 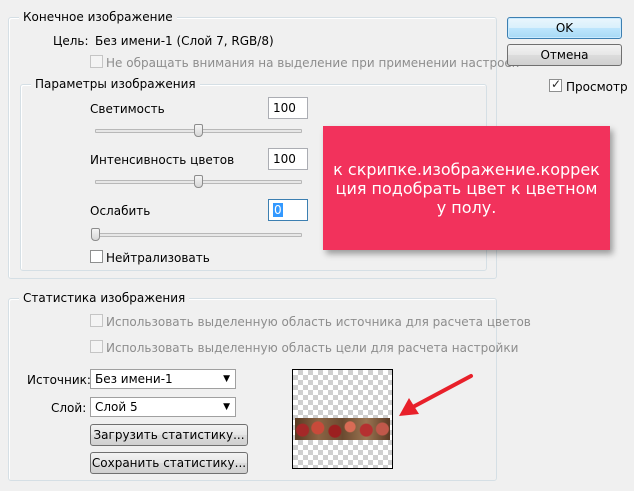 What do you see at coordinates (342, 429) in the screenshot?
I see `floor-image-strip` at bounding box center [342, 429].